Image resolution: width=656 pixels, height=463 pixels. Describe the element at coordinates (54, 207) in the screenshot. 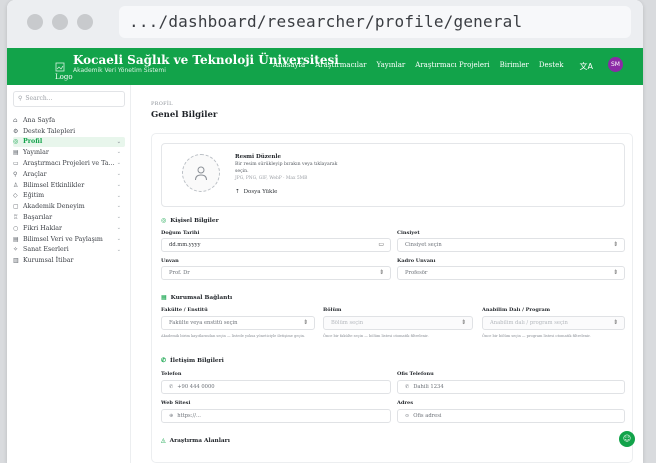

I see `sidebar-item-label: Akademik Deneyim` at that location.